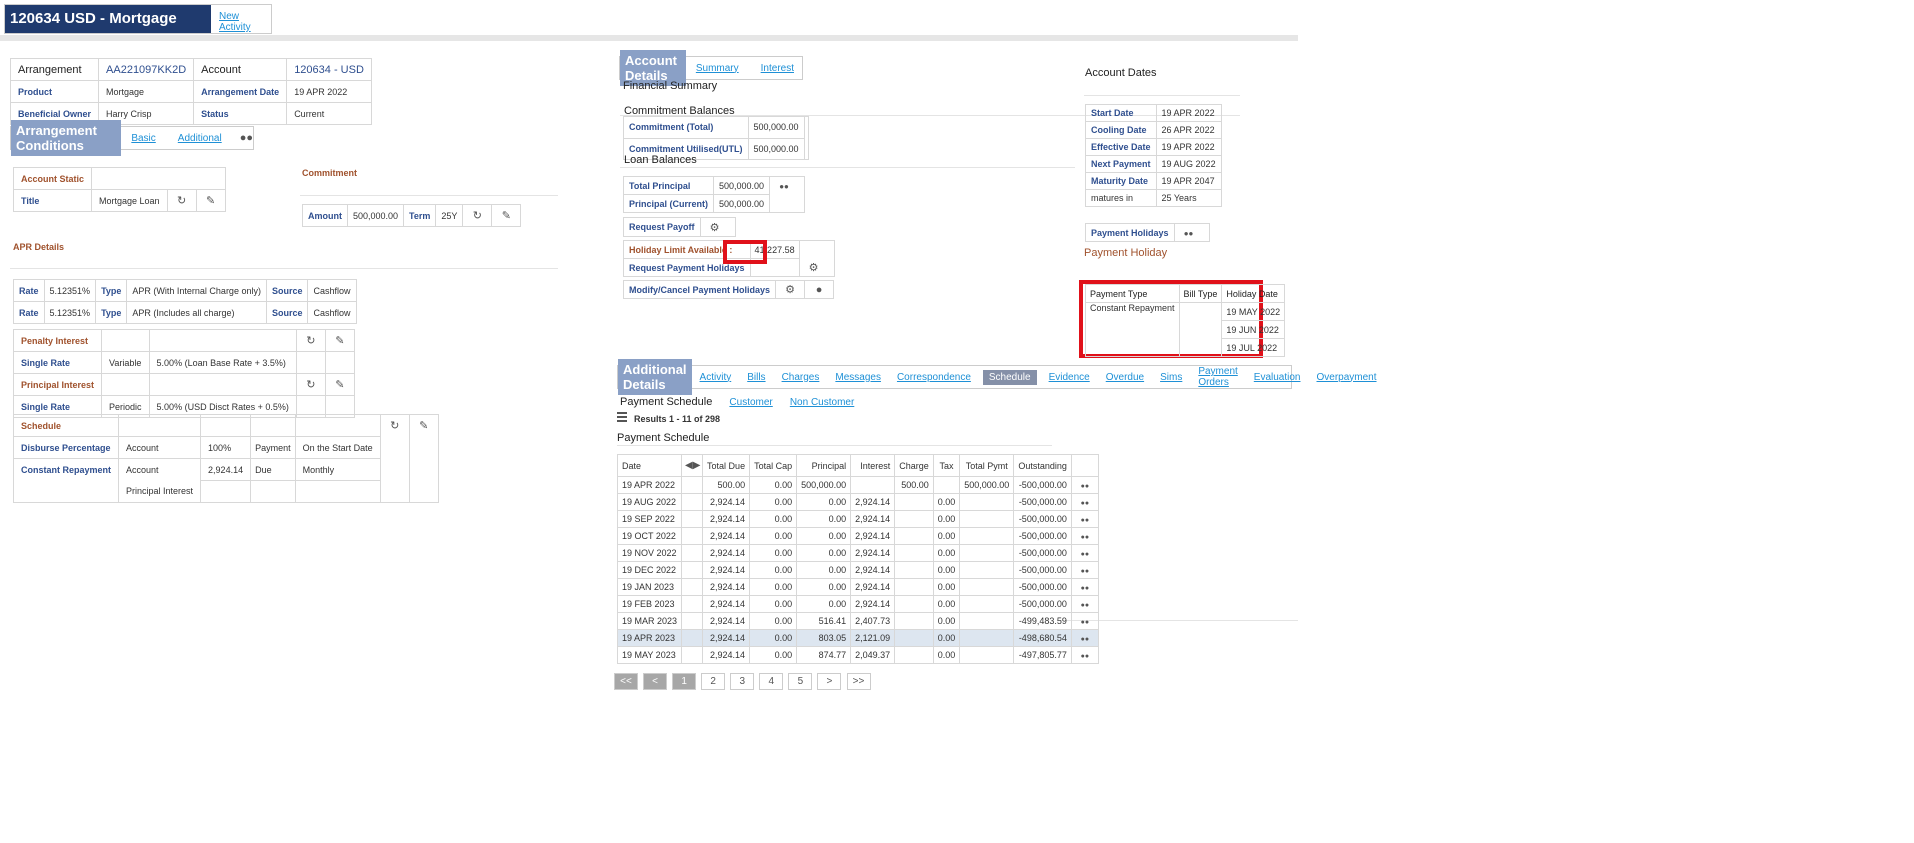 The height and width of the screenshot is (843, 1914). Describe the element at coordinates (329, 69) in the screenshot. I see `account-id: 120634 - USD` at that location.